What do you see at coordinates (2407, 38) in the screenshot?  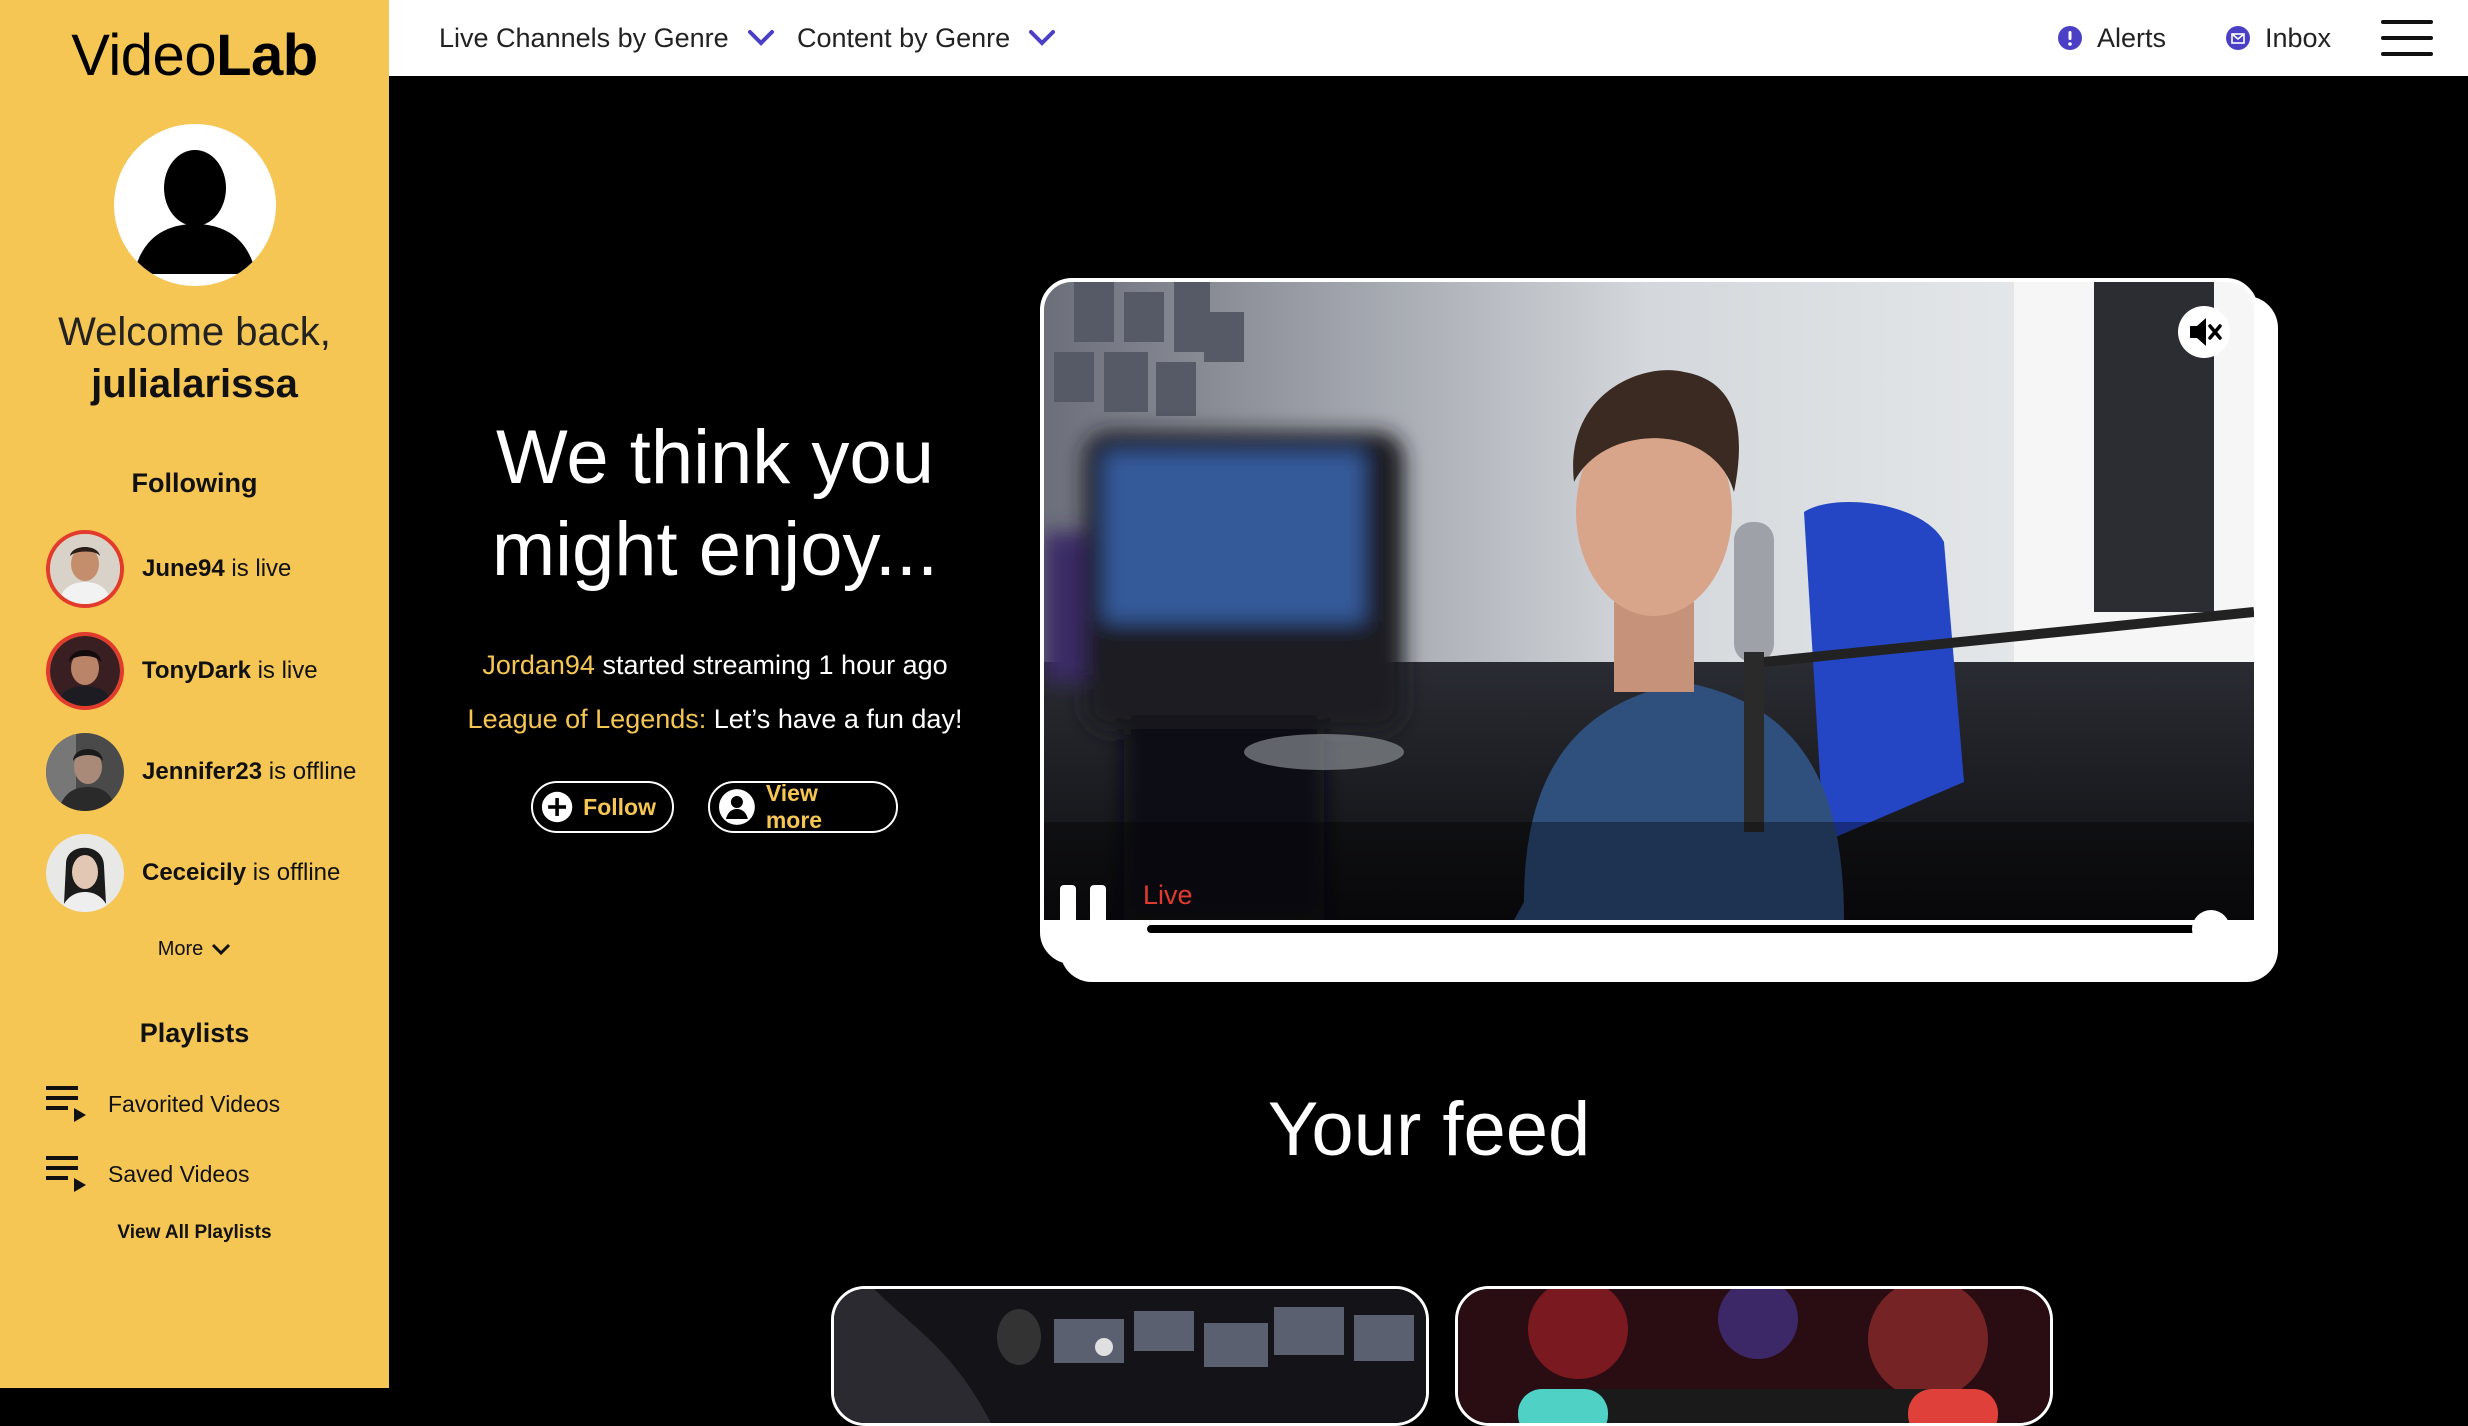 I see `hamburger-icon` at bounding box center [2407, 38].